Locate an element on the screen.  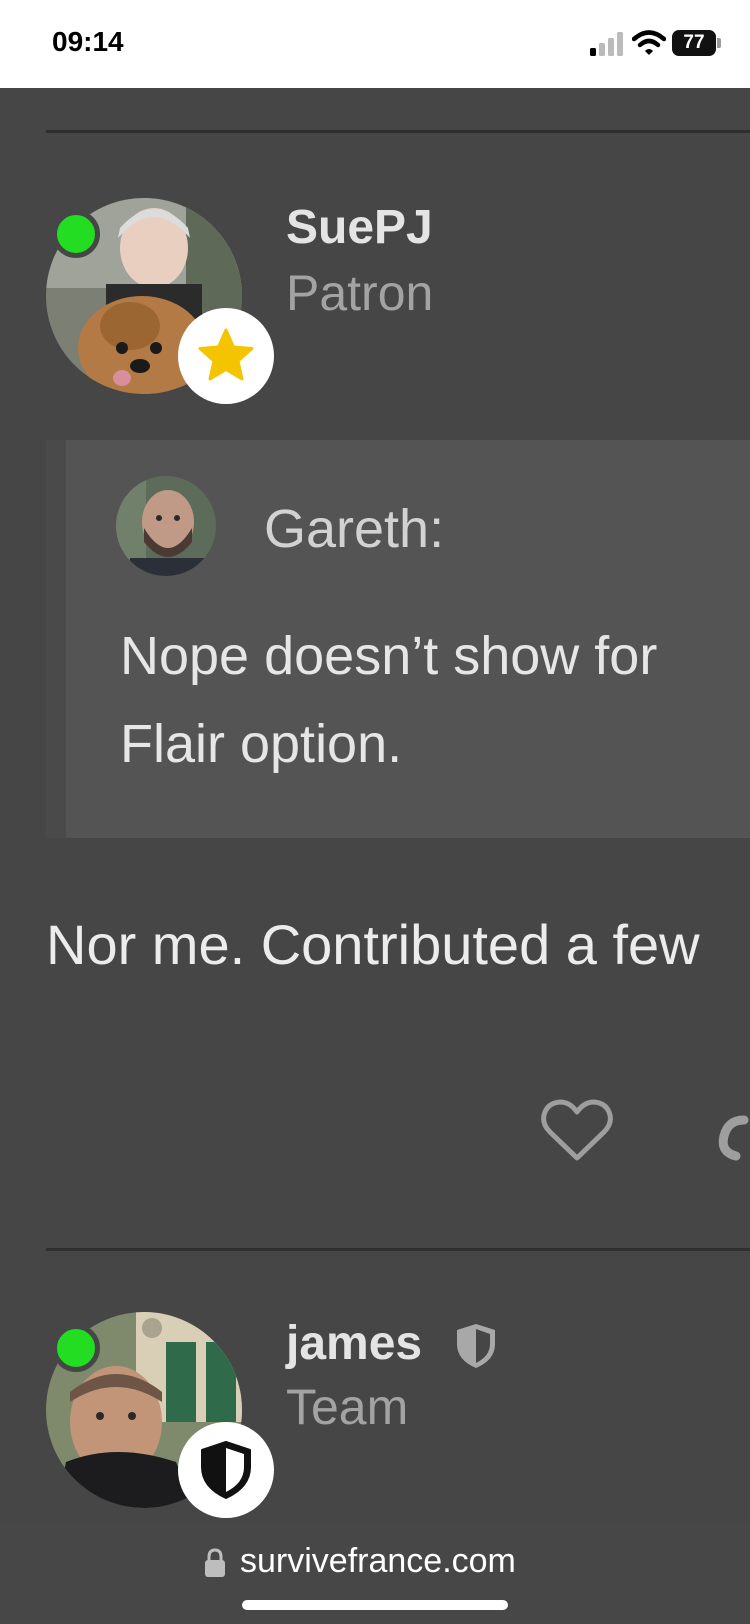
user-avatar-suepj is located at coordinates (161, 303).